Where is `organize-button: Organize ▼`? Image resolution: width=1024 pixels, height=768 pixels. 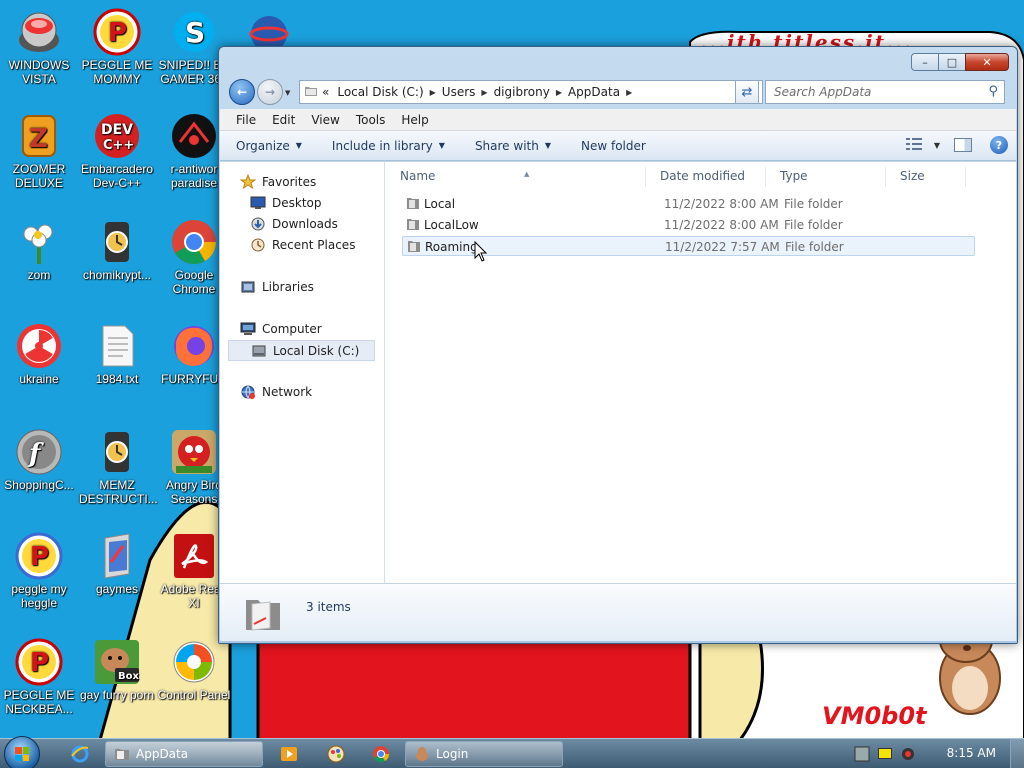 organize-button: Organize ▼ is located at coordinates (269, 146).